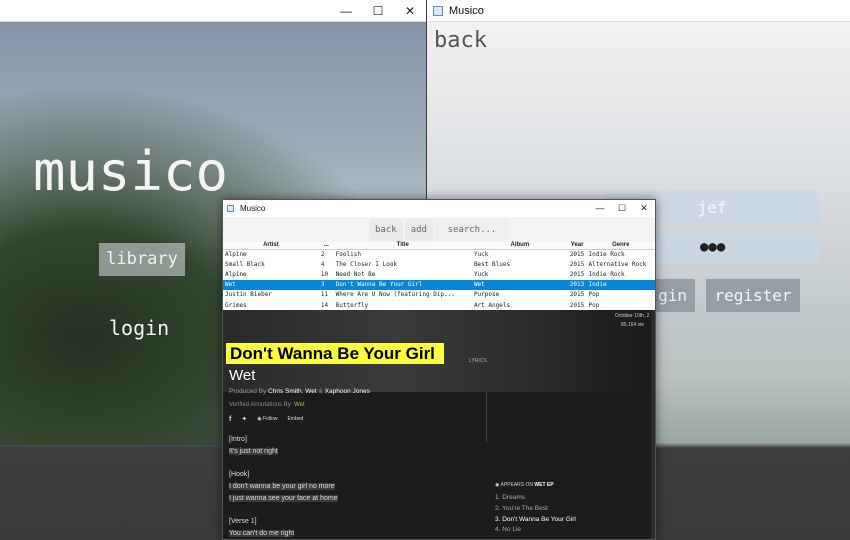 The image size is (850, 540). I want to click on column-header: Album, so click(519, 246).